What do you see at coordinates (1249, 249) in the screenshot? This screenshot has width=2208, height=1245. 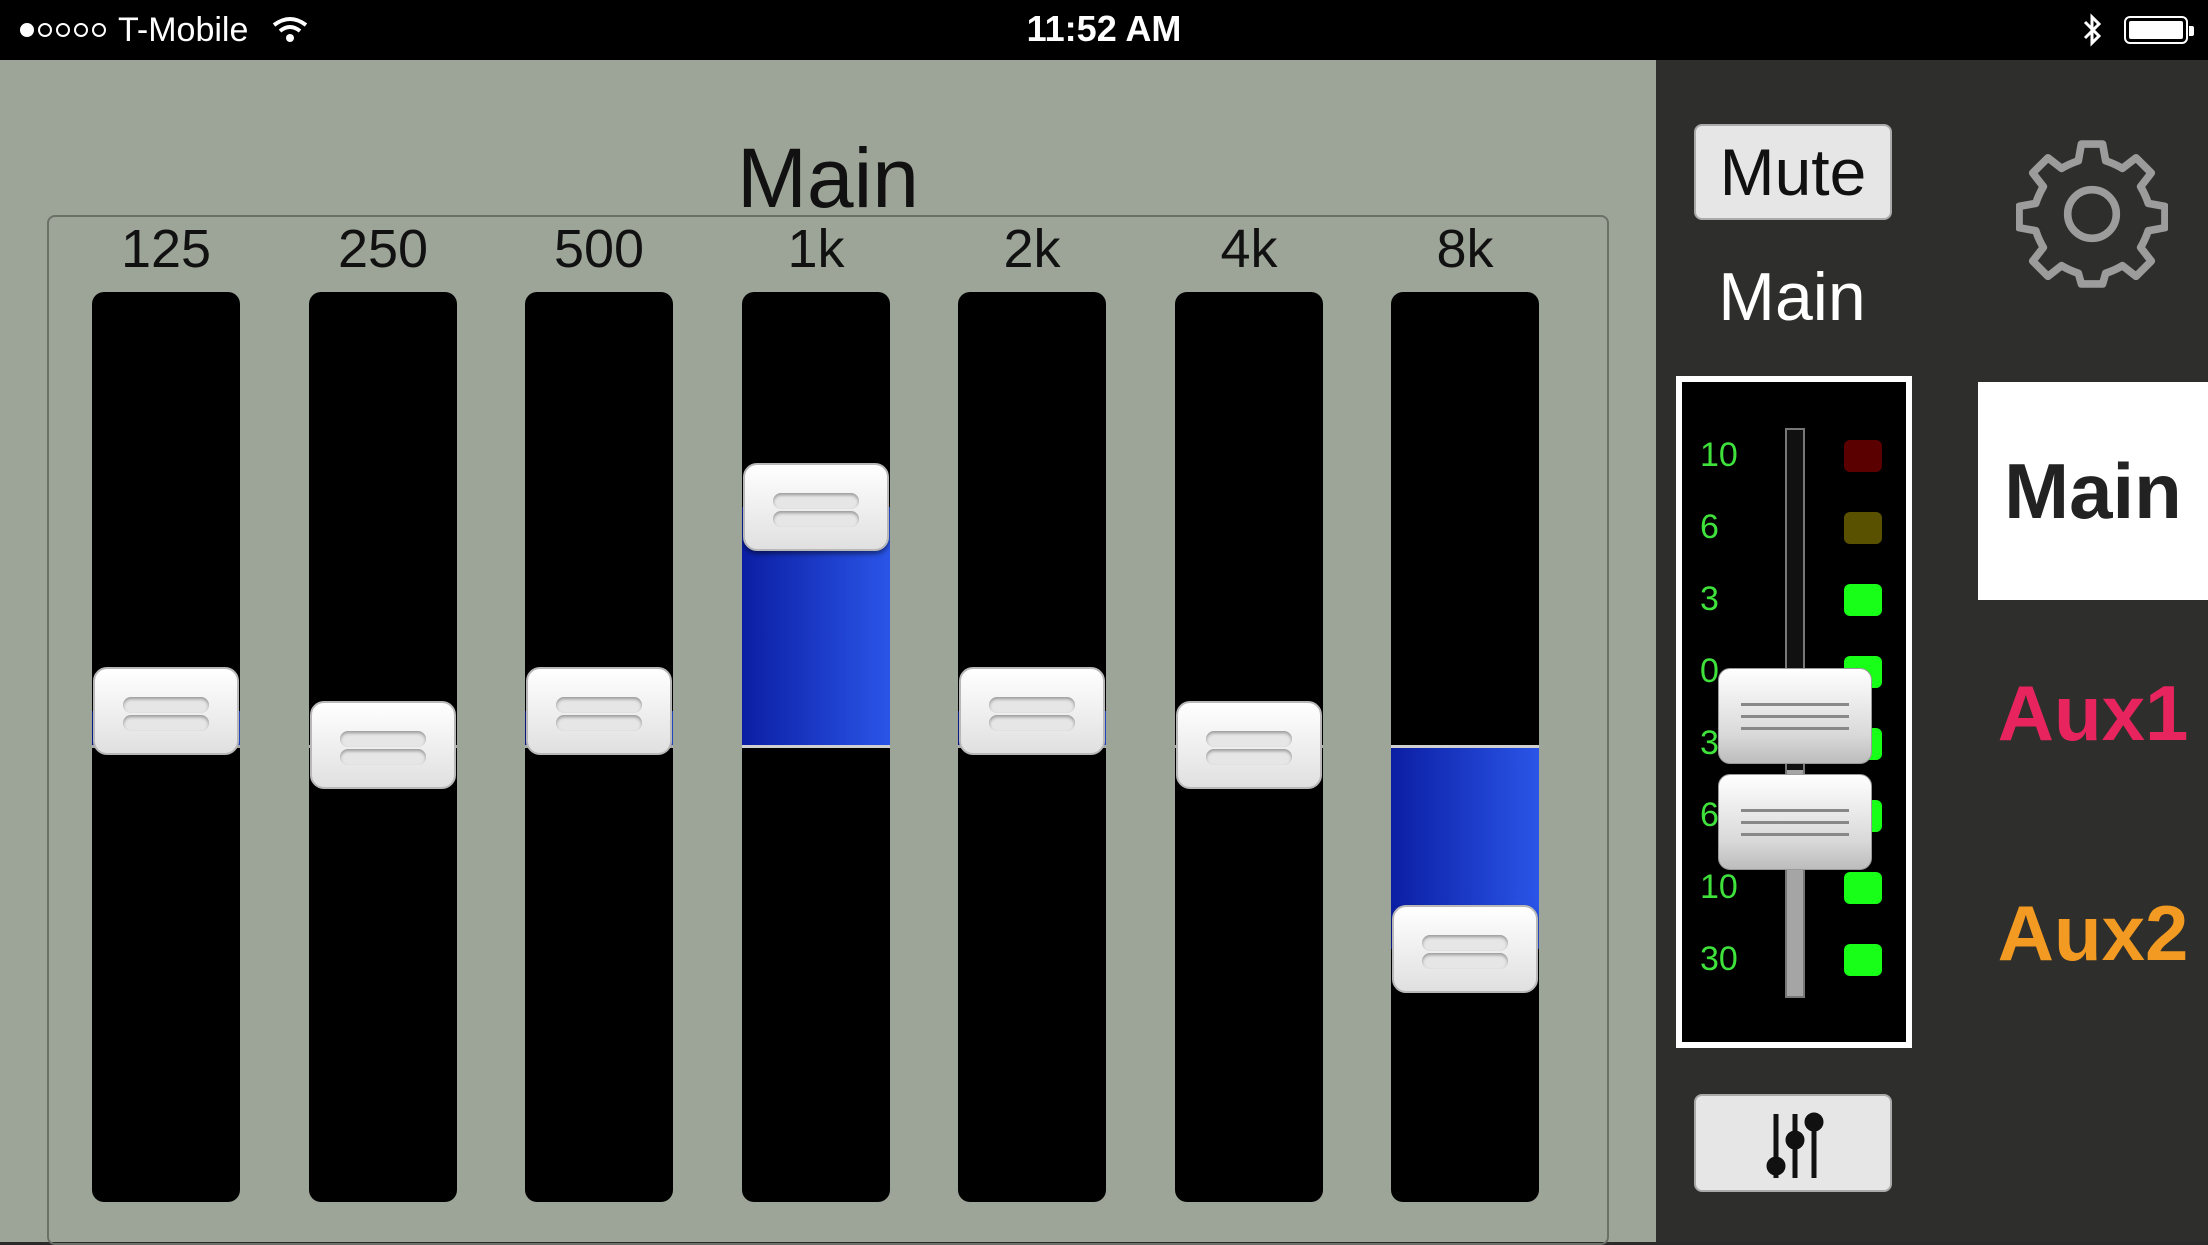 I see `band-label: 4k` at bounding box center [1249, 249].